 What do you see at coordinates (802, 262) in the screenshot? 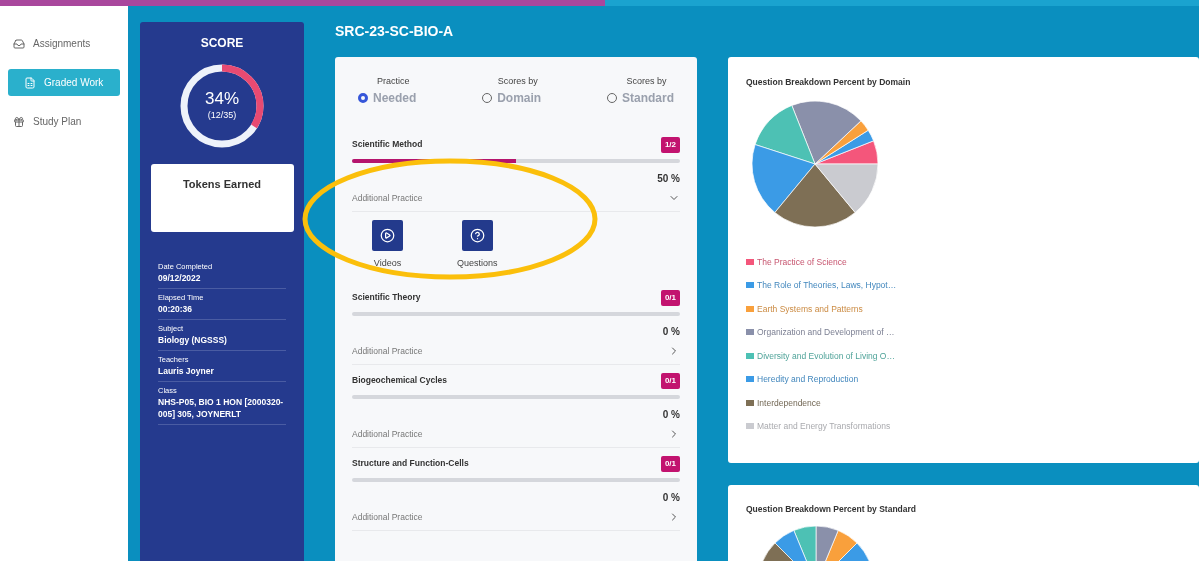
I see `legend-label: The Practice of Science` at bounding box center [802, 262].